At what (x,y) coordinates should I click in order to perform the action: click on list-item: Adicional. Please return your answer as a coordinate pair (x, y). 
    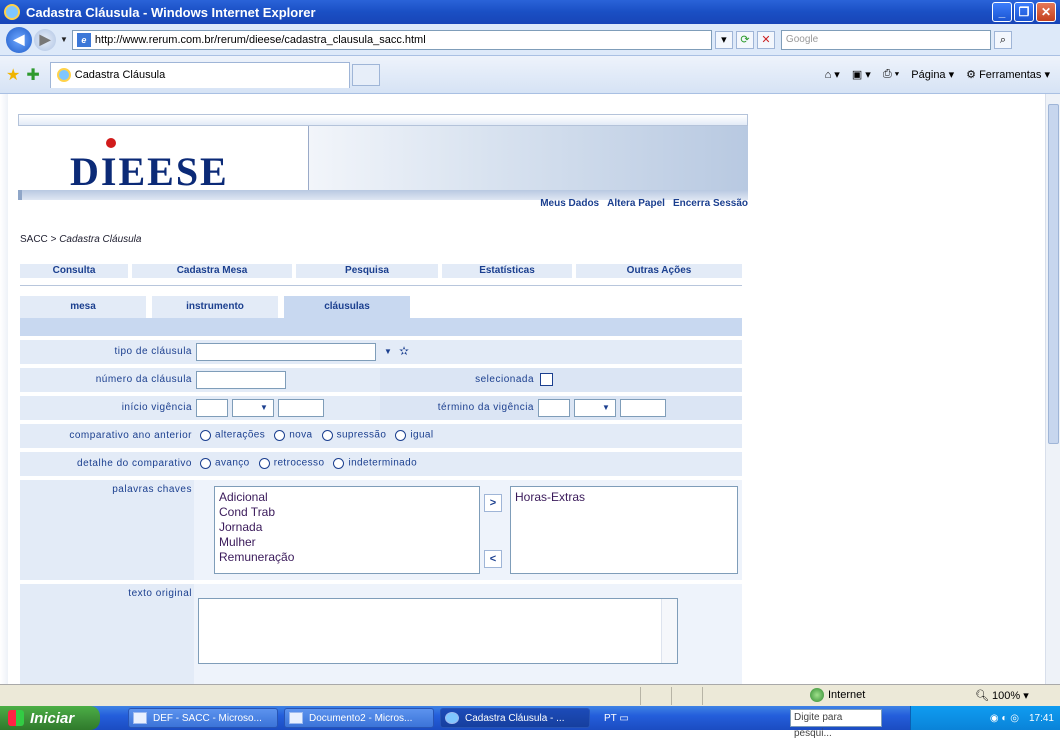
    Looking at the image, I should click on (347, 497).